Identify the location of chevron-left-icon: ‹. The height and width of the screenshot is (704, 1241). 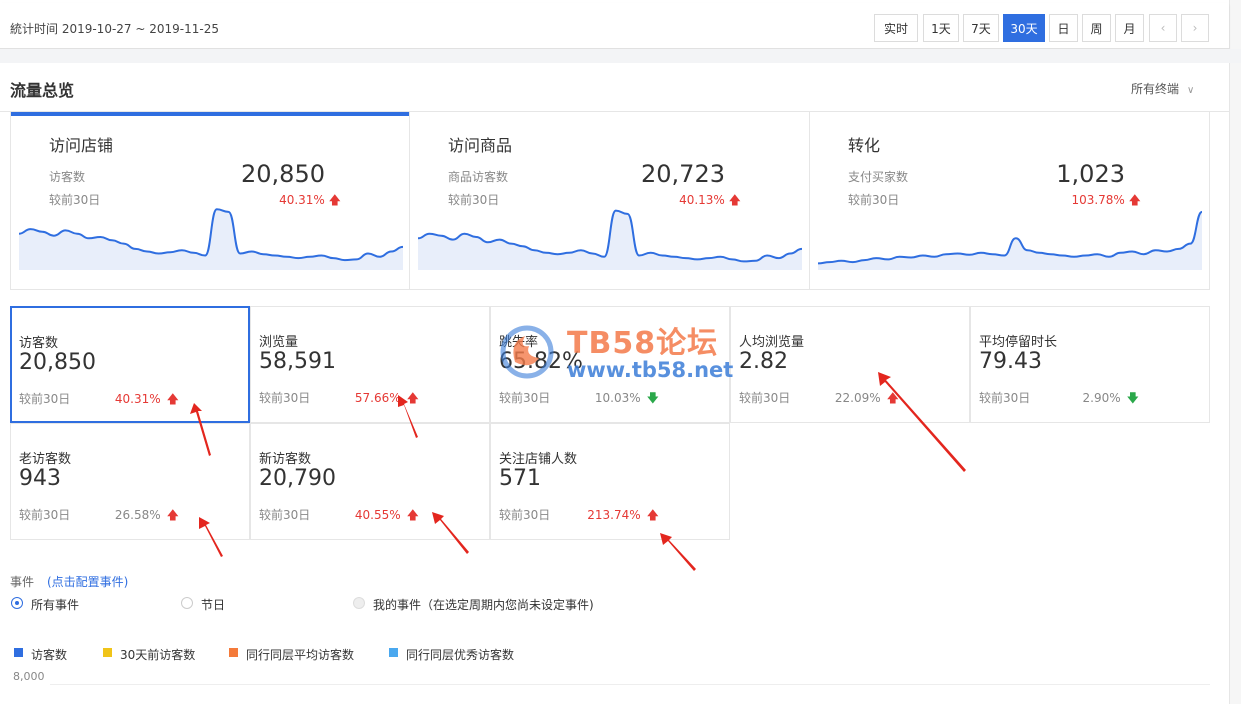
(1163, 28).